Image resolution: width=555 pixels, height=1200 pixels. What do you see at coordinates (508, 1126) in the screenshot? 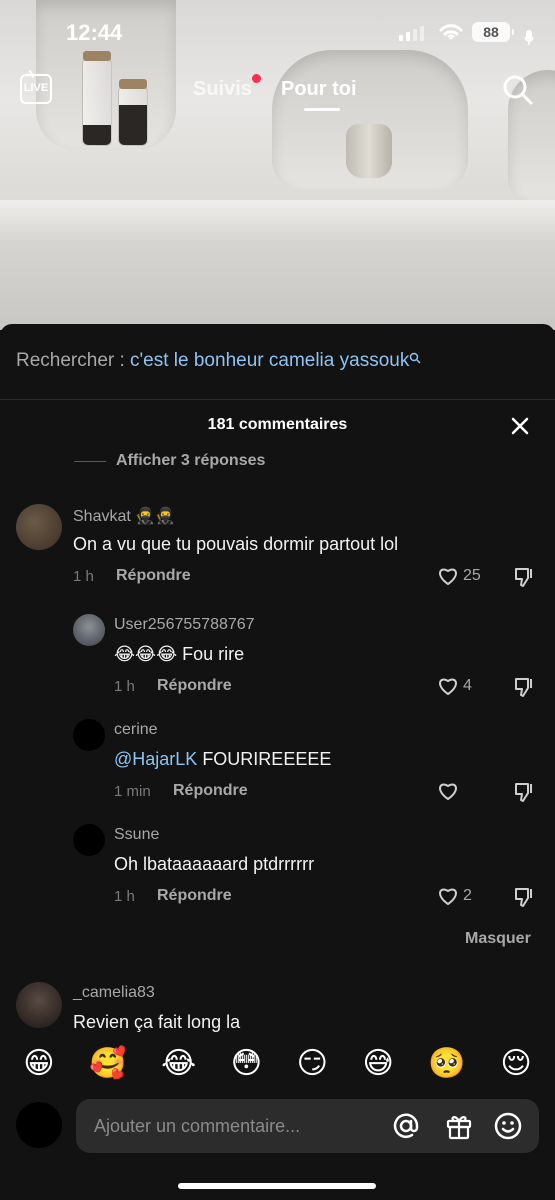
I see `emoji-picker-icon` at bounding box center [508, 1126].